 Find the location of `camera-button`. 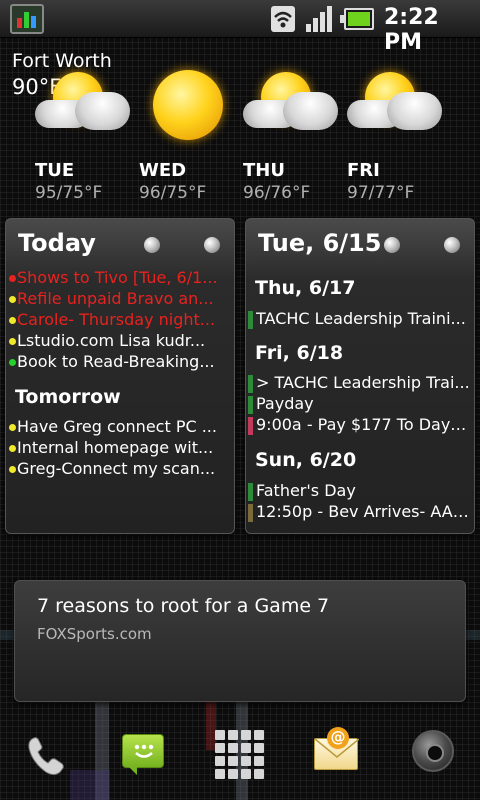

camera-button is located at coordinates (440, 758).